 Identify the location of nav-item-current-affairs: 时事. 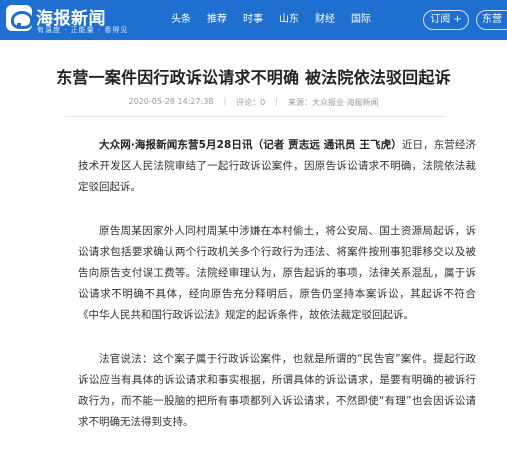
(253, 20).